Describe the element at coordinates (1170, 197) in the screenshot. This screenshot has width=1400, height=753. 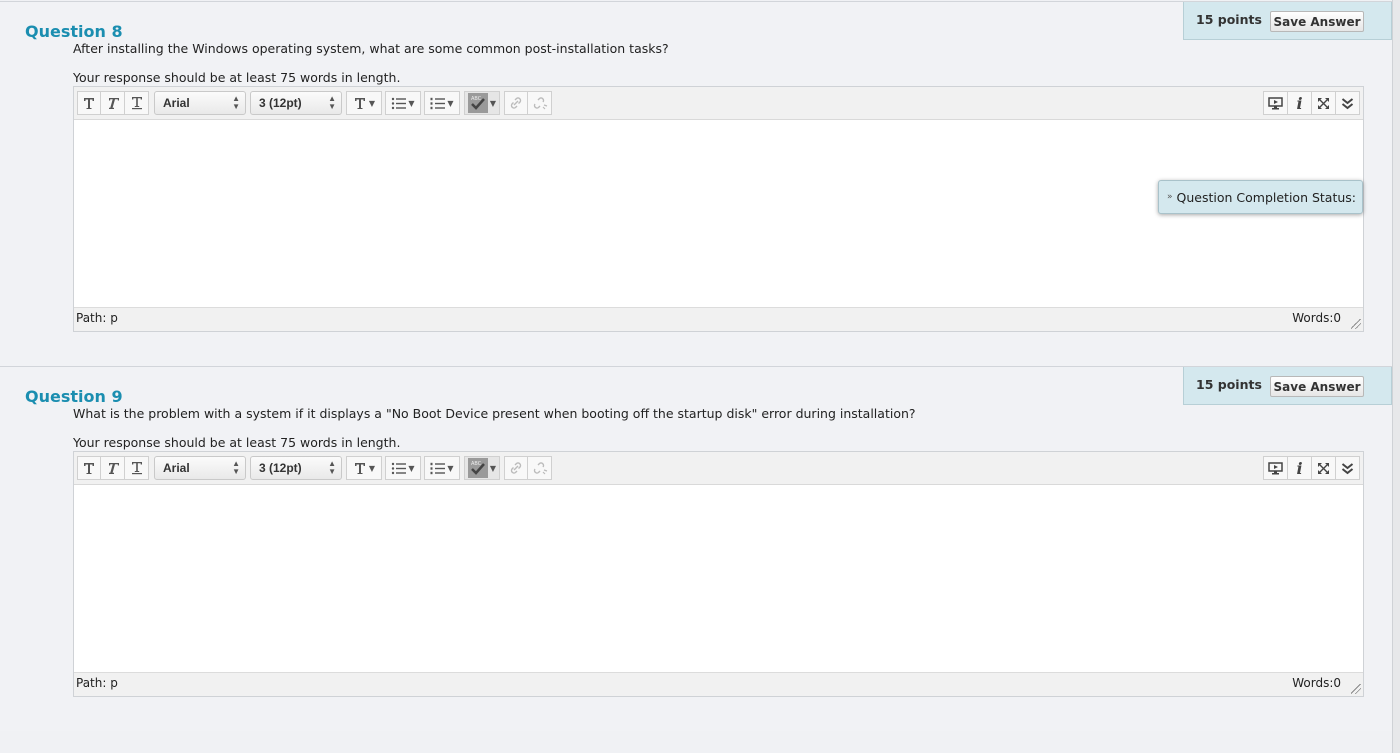
I see `chevron-double-down-icon: »` at that location.